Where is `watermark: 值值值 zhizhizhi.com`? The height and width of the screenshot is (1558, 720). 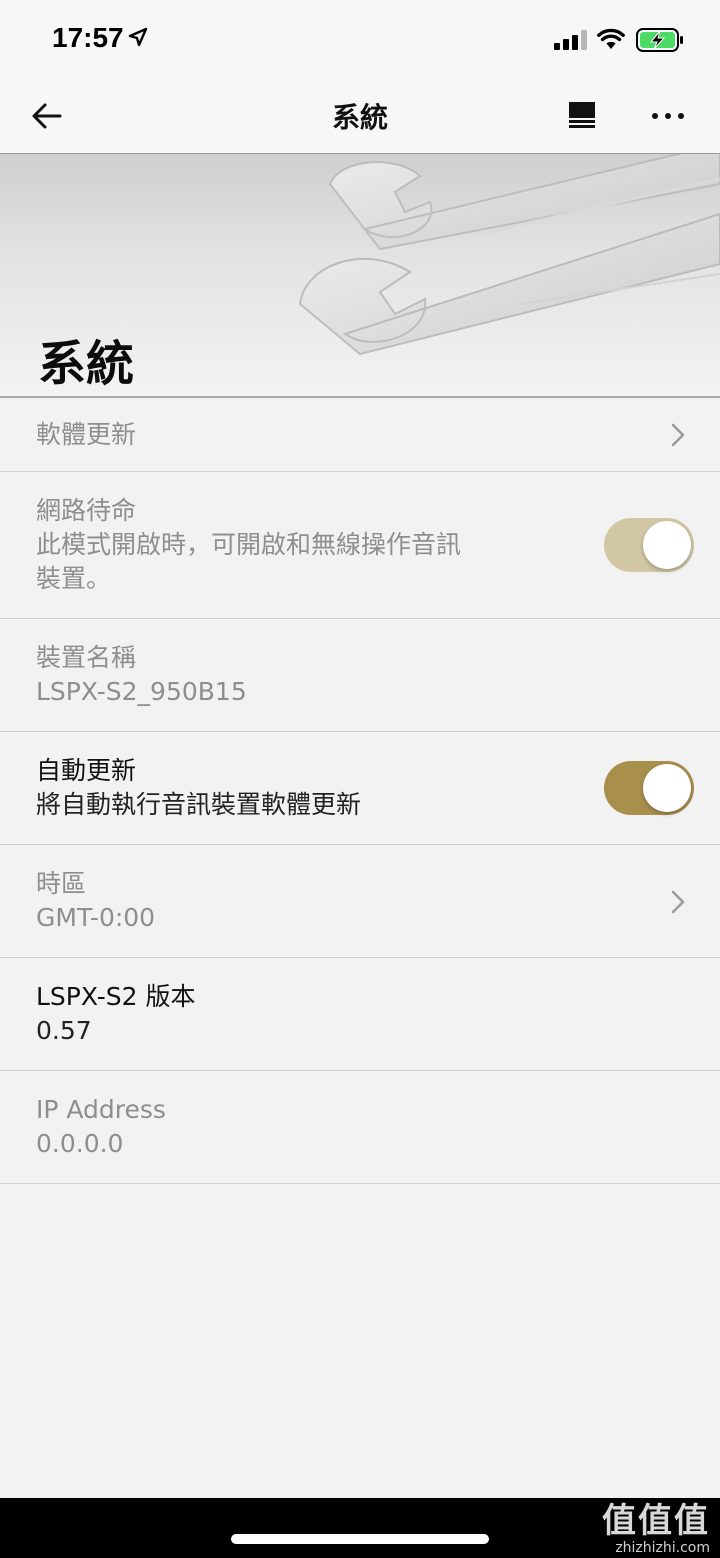 watermark: 值值值 zhizhizhi.com is located at coordinates (656, 1529).